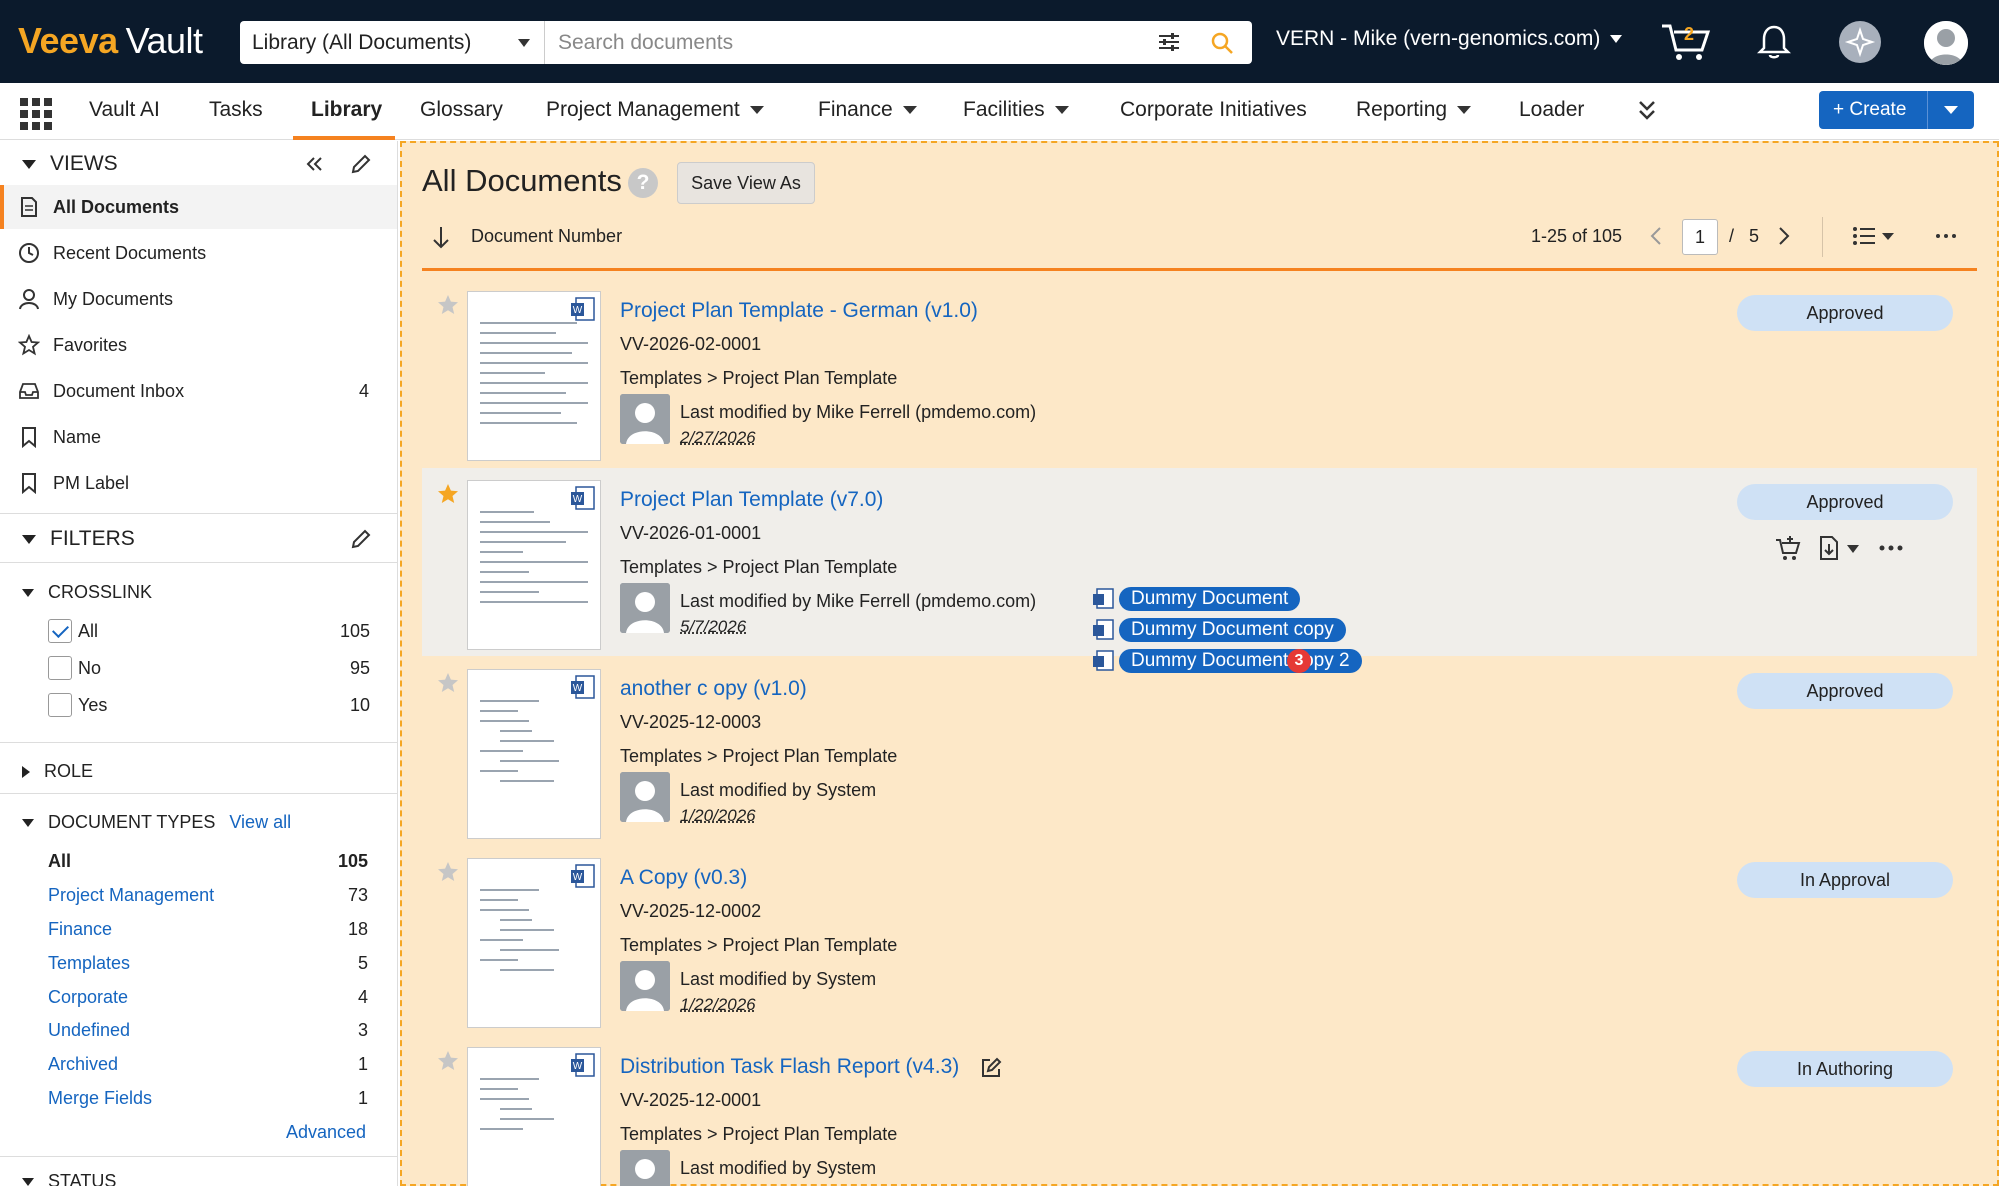 This screenshot has height=1186, width=1999. Describe the element at coordinates (87, 592) in the screenshot. I see `crosslink-filter-header: CROSSLINK` at that location.